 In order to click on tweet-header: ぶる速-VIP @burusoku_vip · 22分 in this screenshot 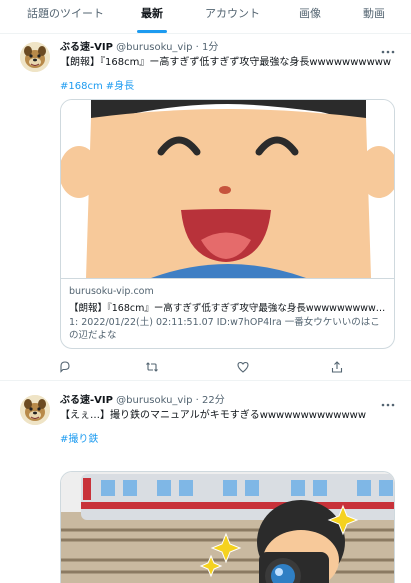, I will do `click(142, 401)`.